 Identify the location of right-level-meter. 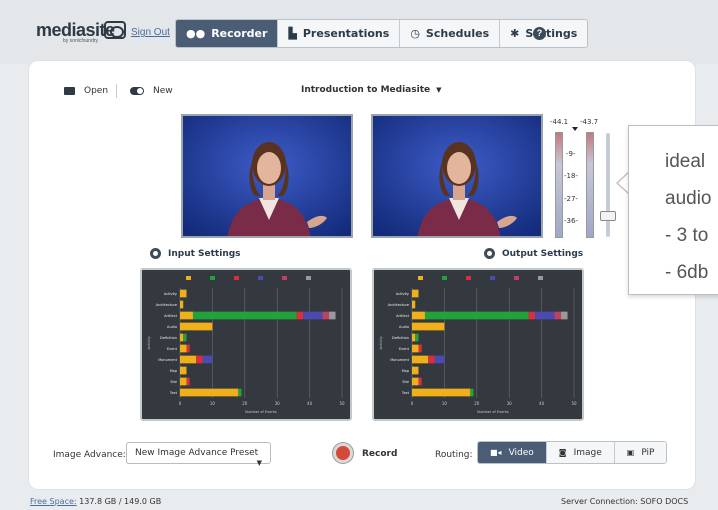
(590, 185).